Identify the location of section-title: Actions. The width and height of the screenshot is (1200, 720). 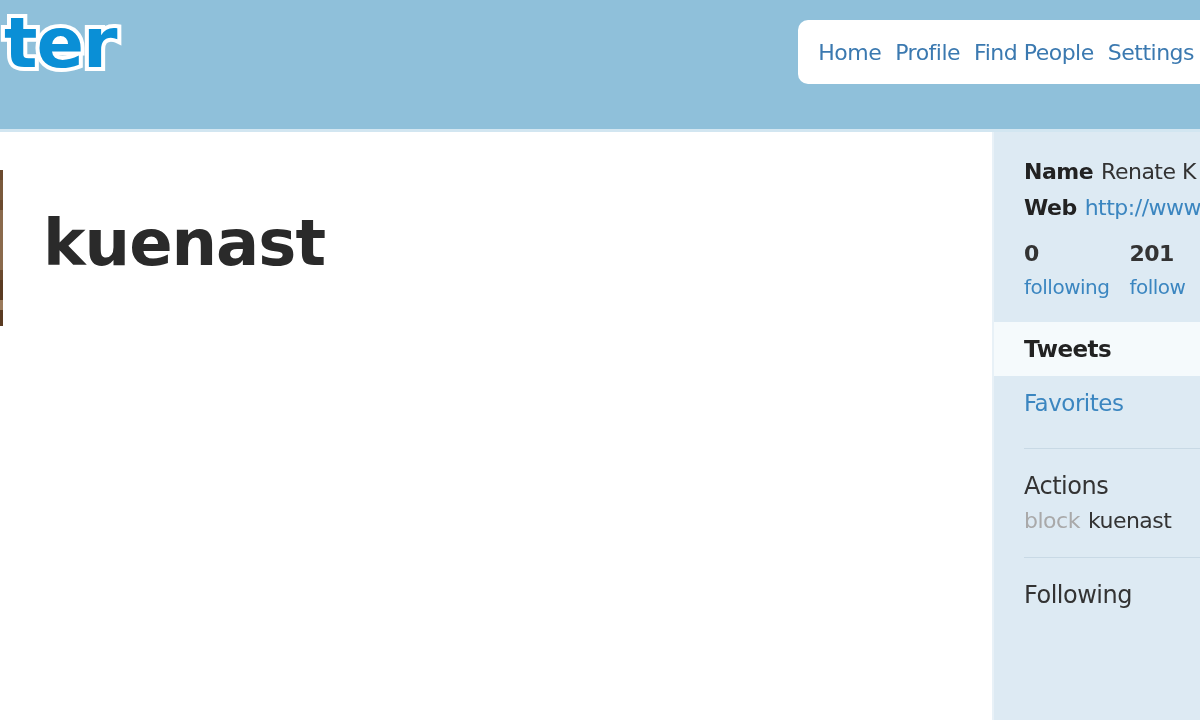
(1067, 486).